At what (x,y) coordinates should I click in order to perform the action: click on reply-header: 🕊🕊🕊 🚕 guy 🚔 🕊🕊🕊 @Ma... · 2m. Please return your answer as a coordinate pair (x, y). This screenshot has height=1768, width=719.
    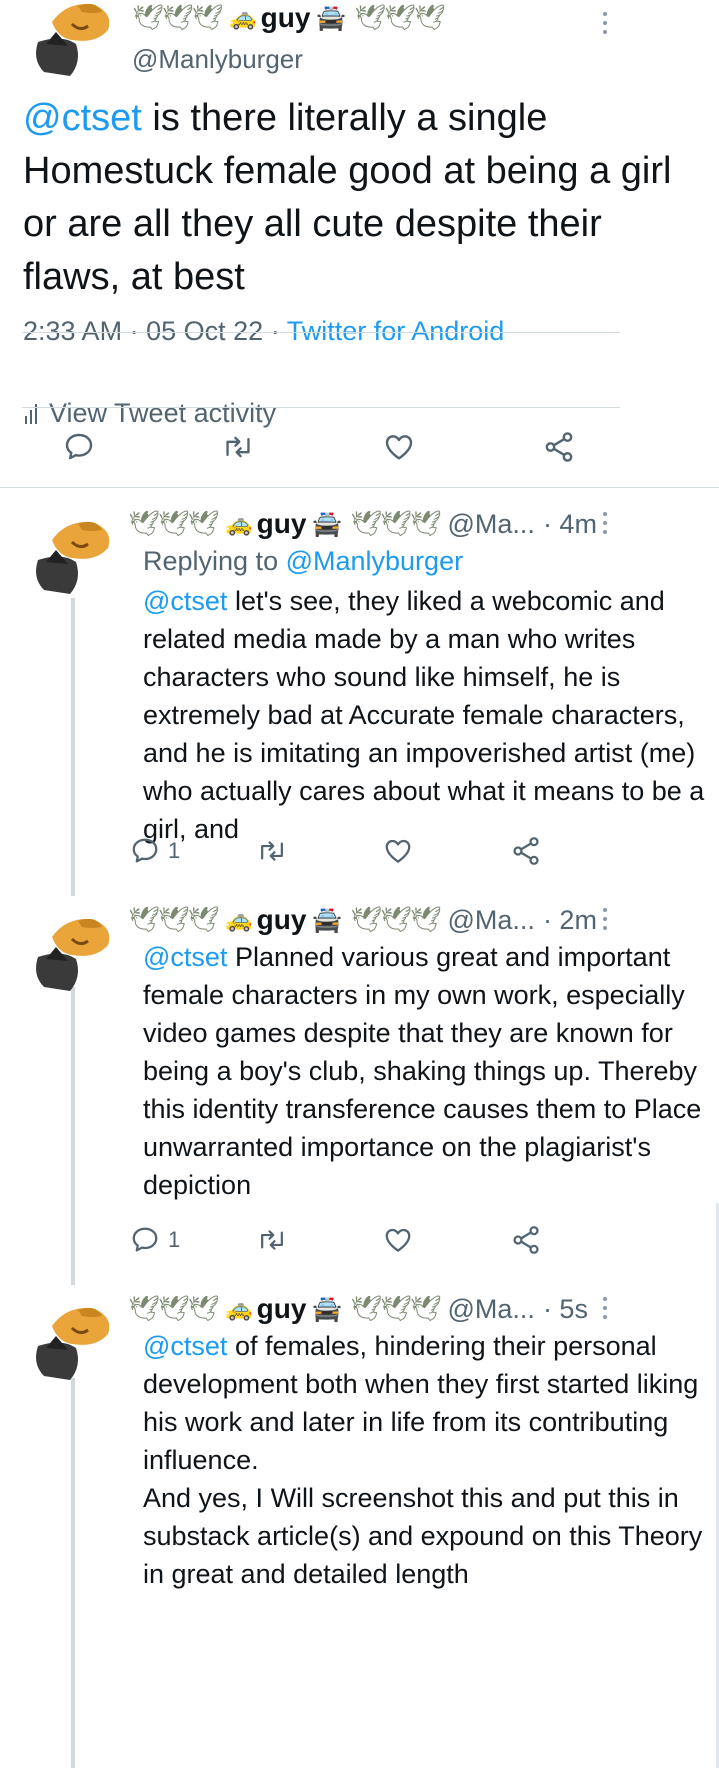
    Looking at the image, I should click on (362, 920).